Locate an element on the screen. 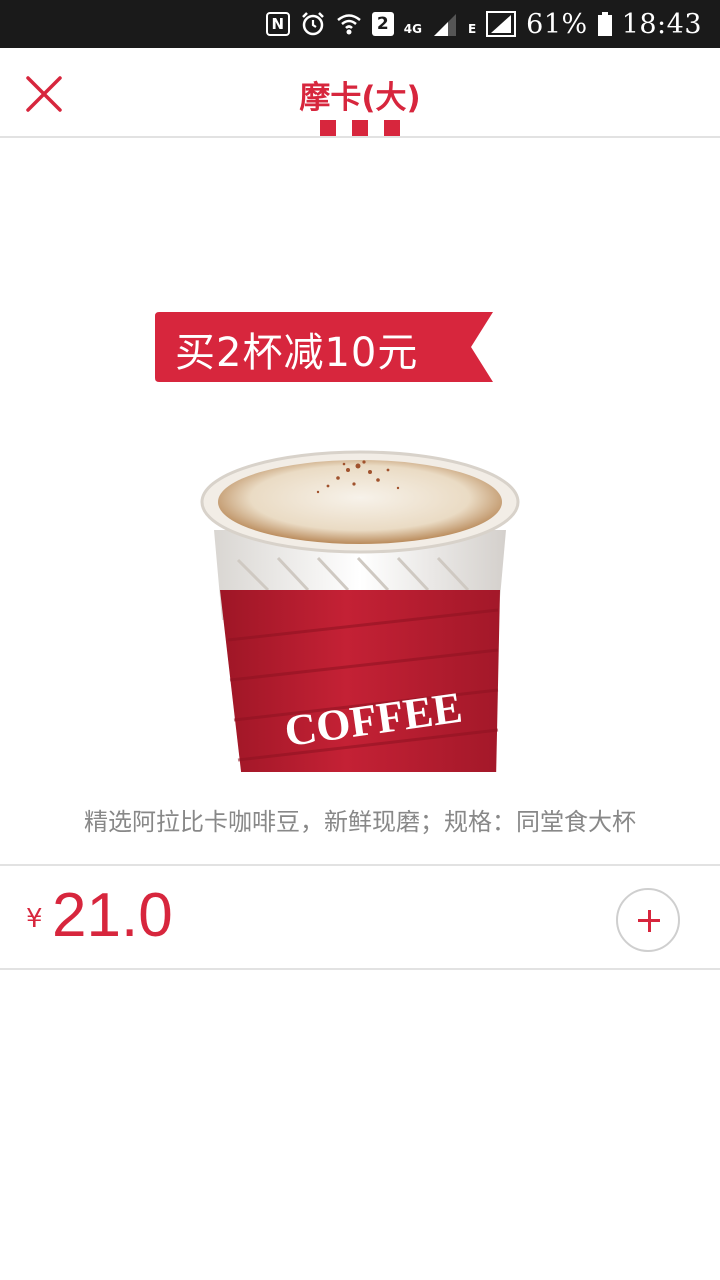 This screenshot has width=720, height=1280. signal-icon is located at coordinates (445, 24).